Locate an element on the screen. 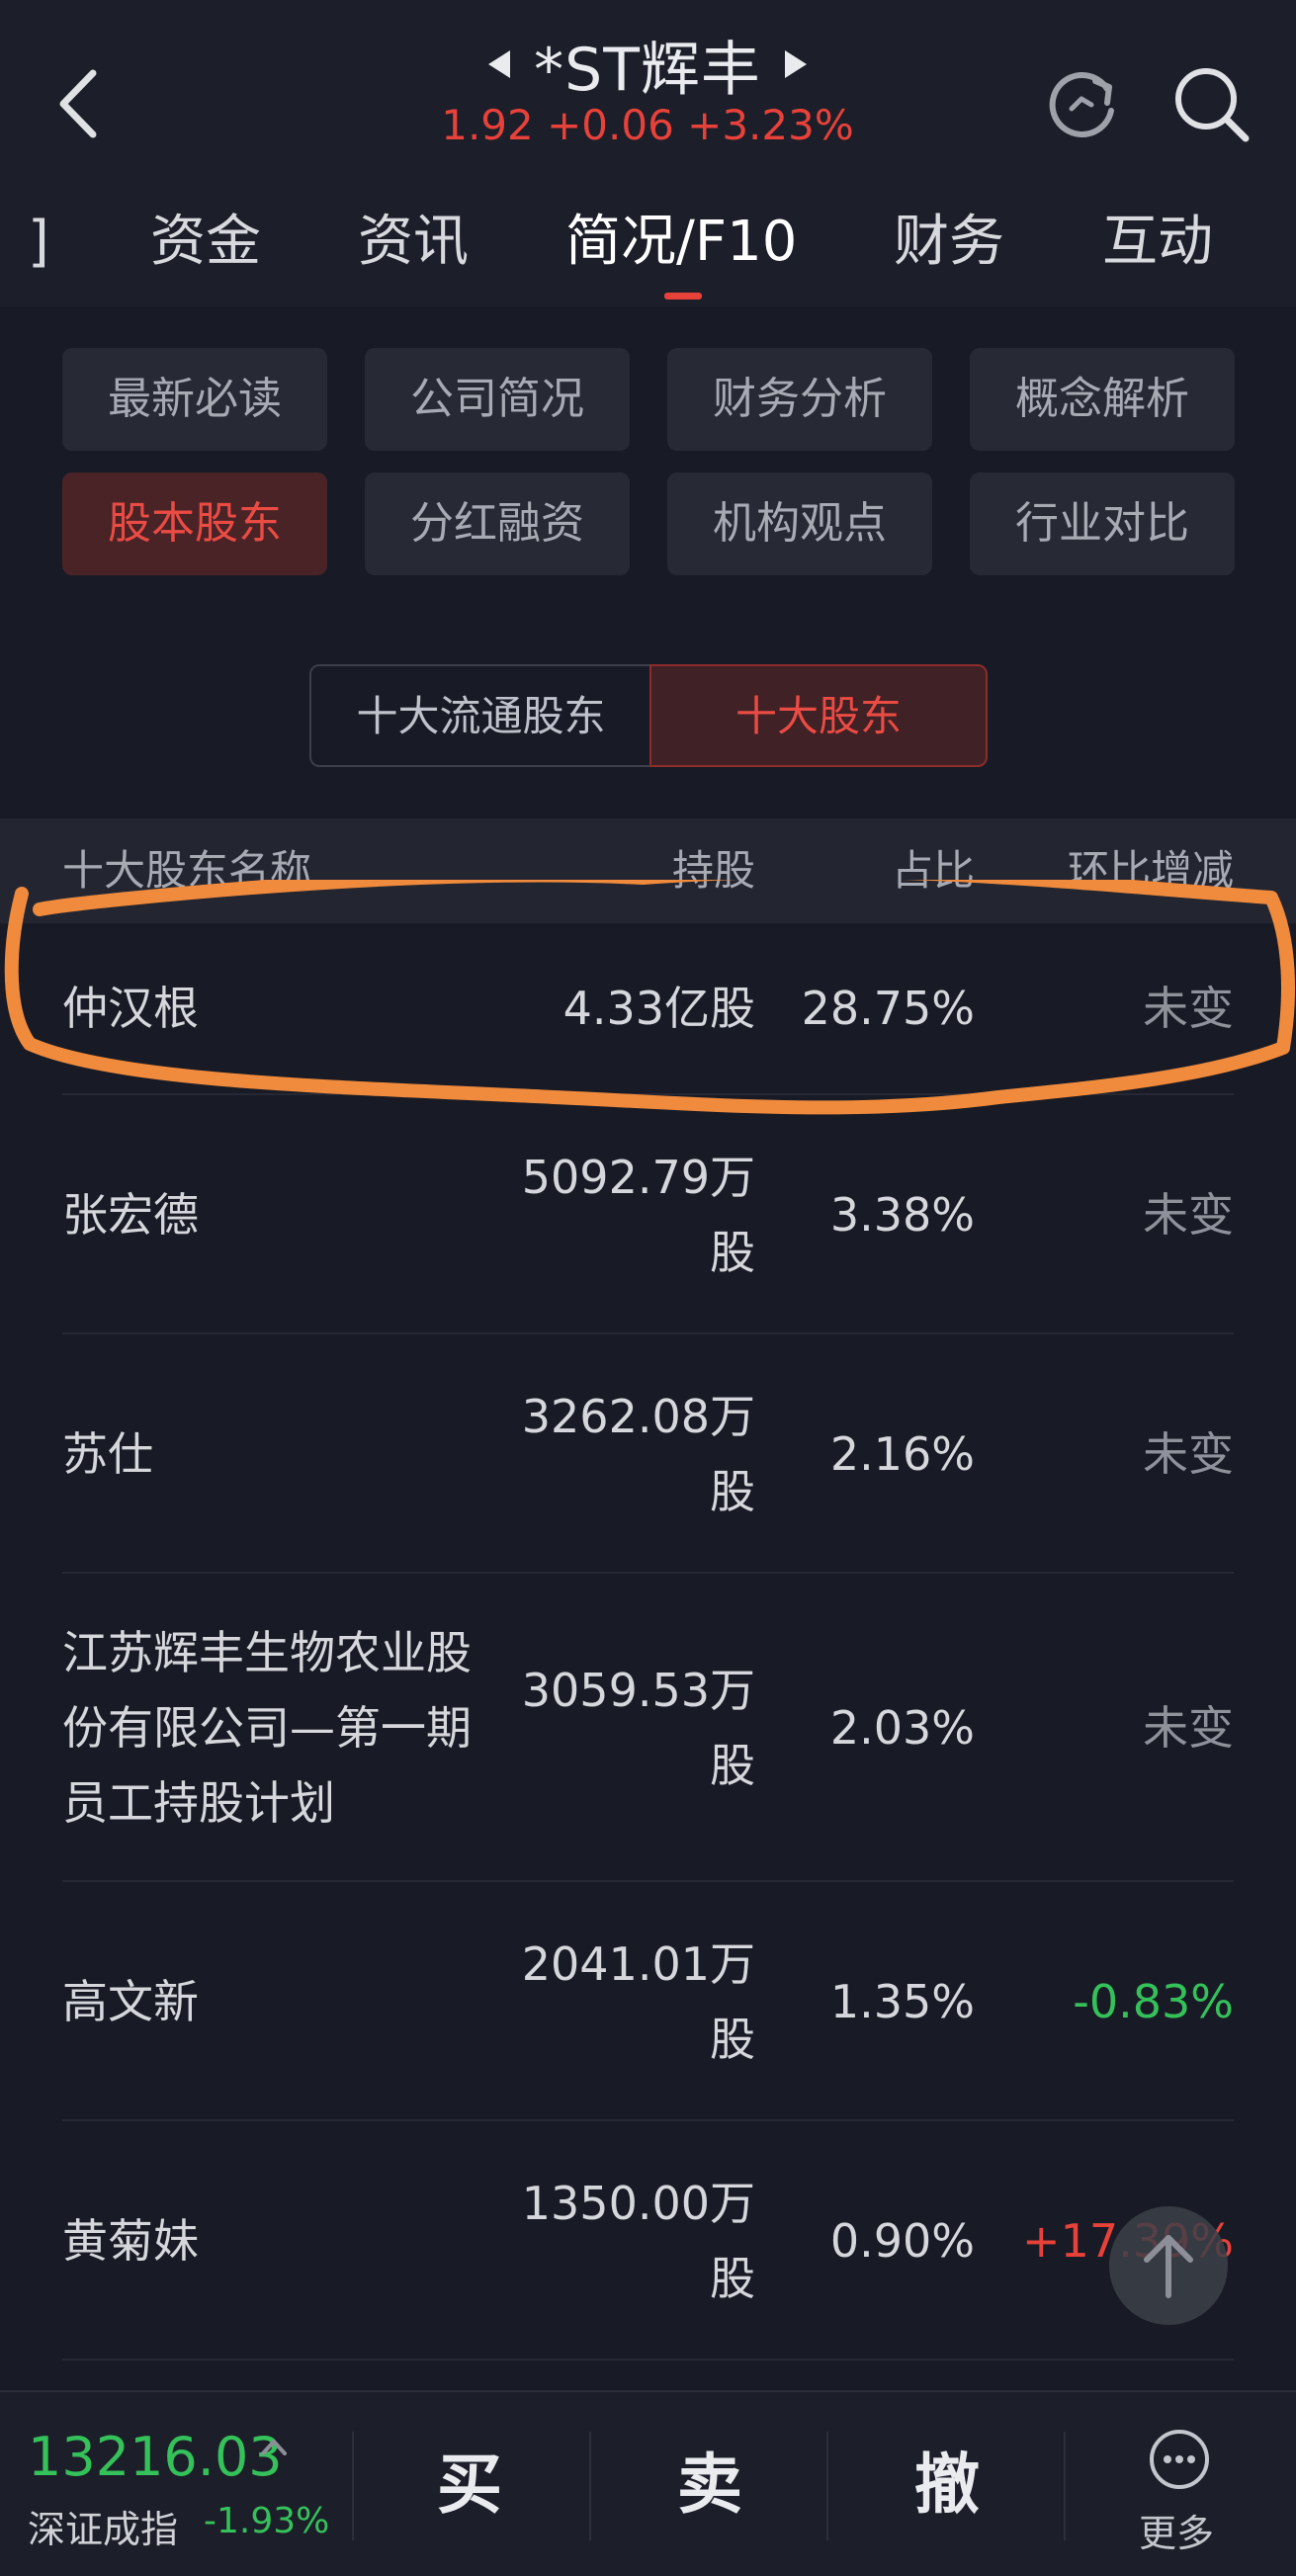  holder-name: 仲汉根 is located at coordinates (131, 1008).